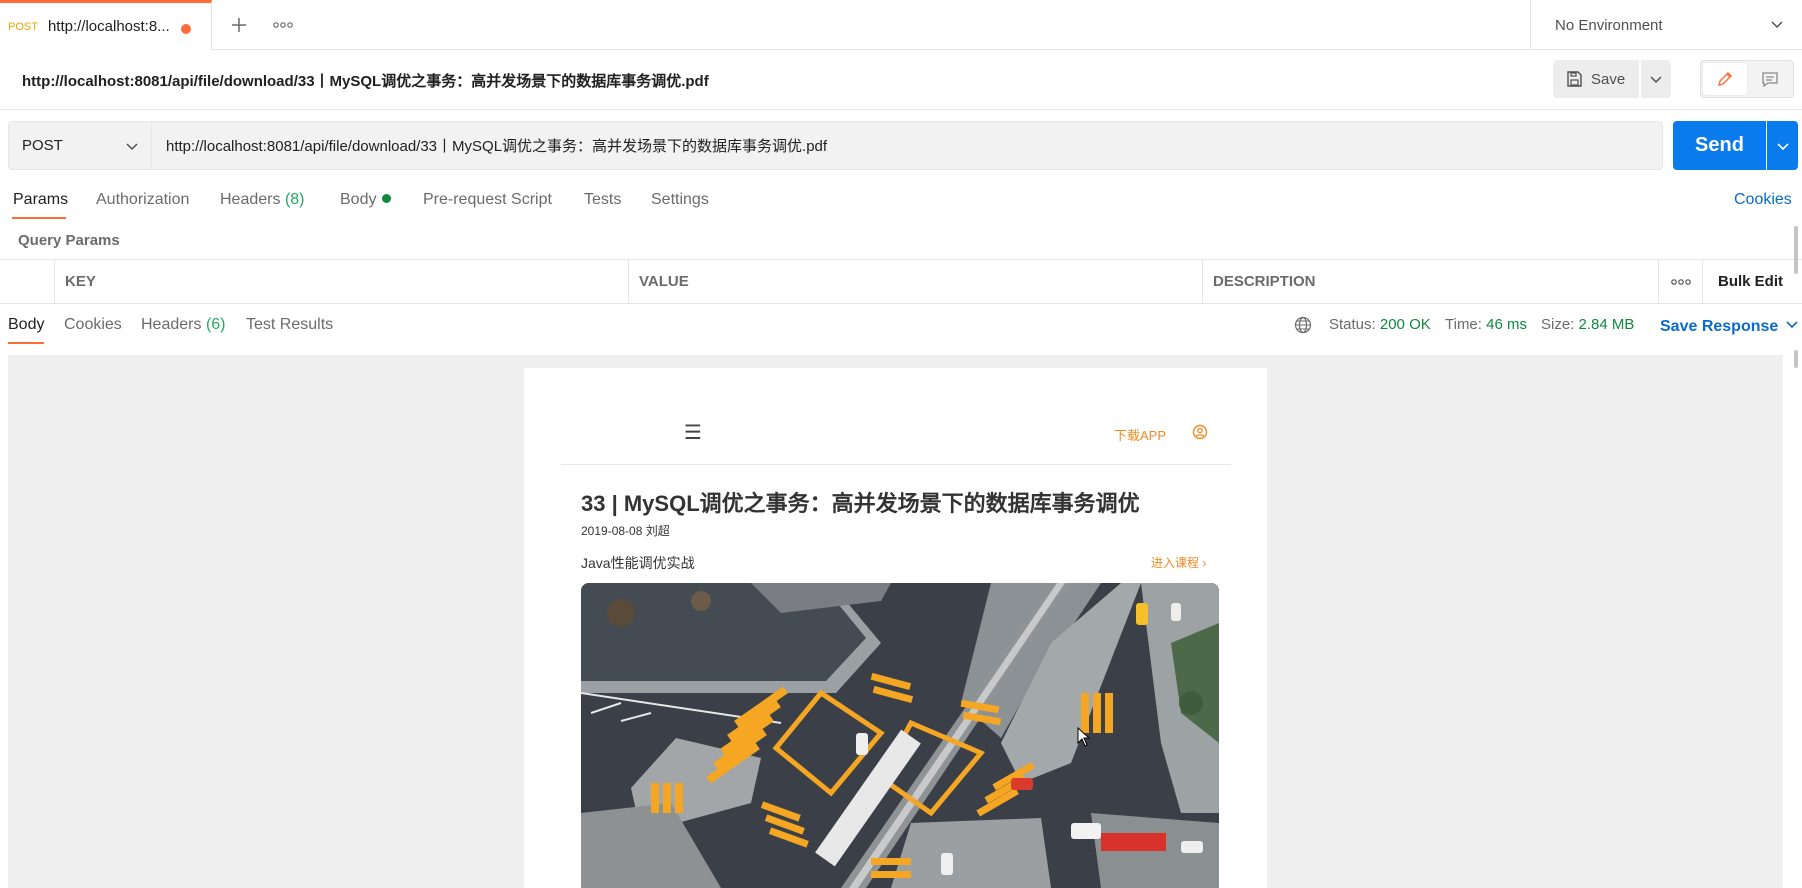 This screenshot has width=1802, height=888. I want to click on tab-headers-label: Headers, so click(250, 199).